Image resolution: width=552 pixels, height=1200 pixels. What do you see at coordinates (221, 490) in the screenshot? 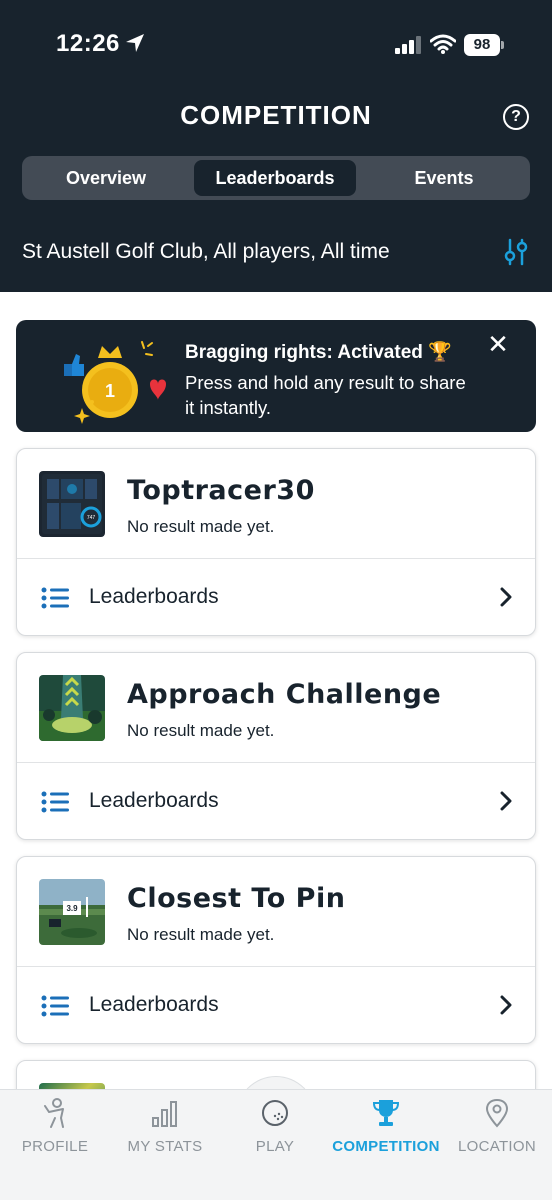
I see `card-title: Toptracer30` at bounding box center [221, 490].